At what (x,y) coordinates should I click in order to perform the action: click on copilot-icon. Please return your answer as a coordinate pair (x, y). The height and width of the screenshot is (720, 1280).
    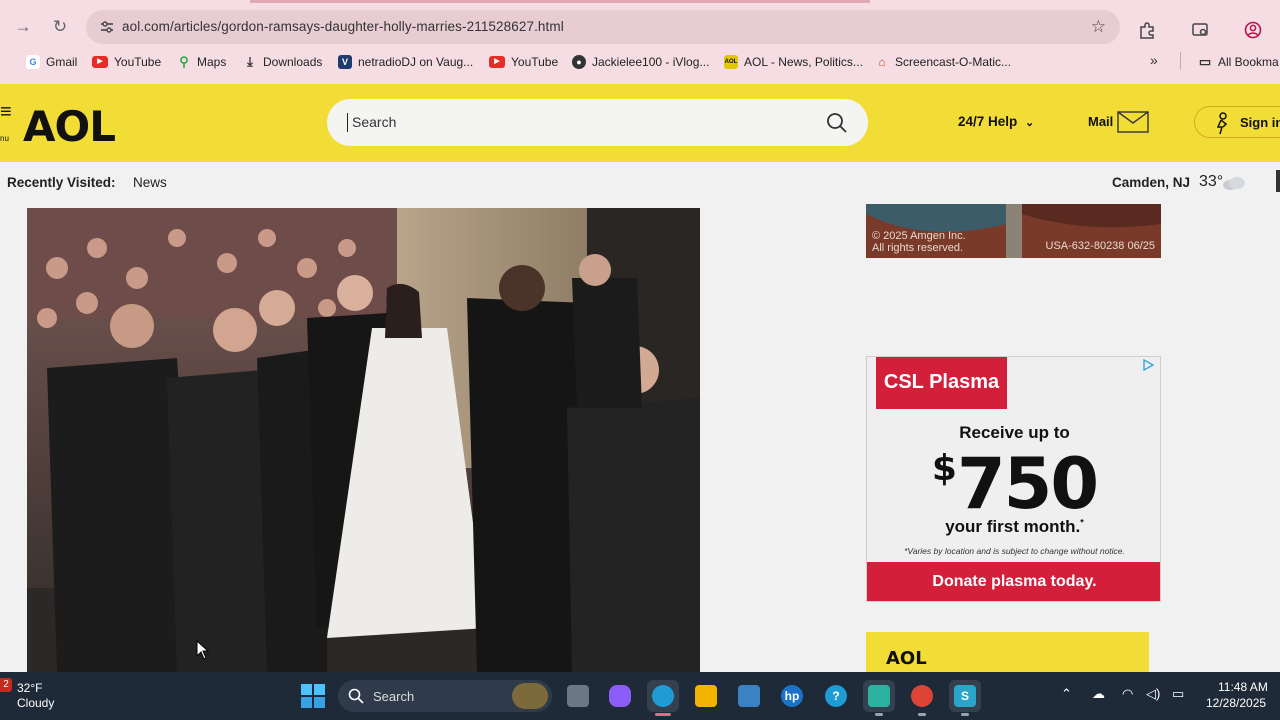
    Looking at the image, I should click on (620, 696).